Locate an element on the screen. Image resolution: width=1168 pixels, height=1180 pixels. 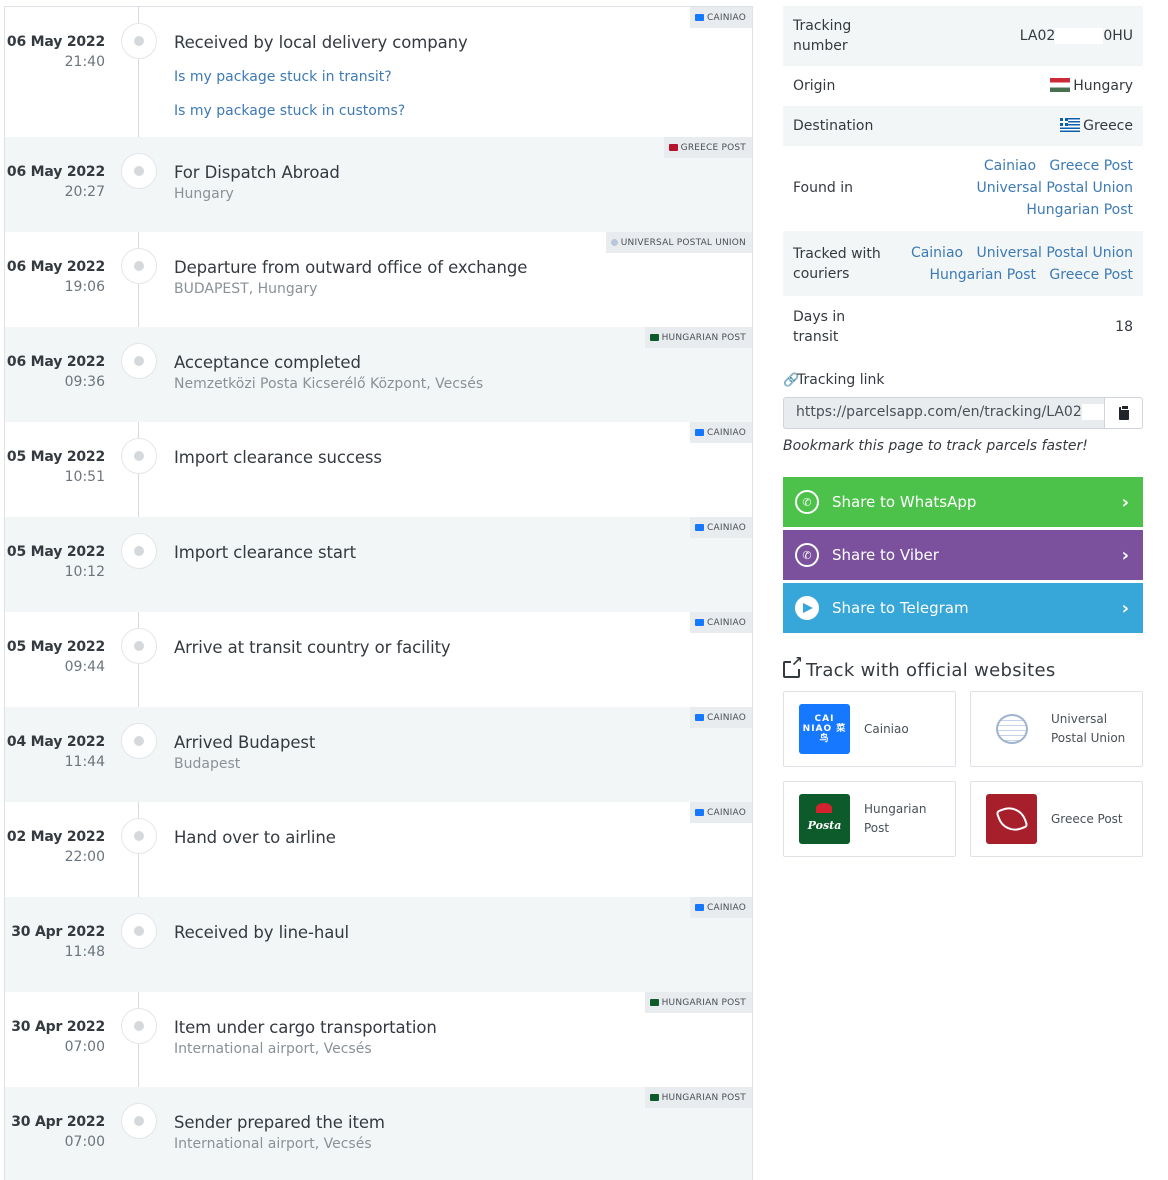
courier-badge: UNIVERSAL POSTAL UNION is located at coordinates (678, 242).